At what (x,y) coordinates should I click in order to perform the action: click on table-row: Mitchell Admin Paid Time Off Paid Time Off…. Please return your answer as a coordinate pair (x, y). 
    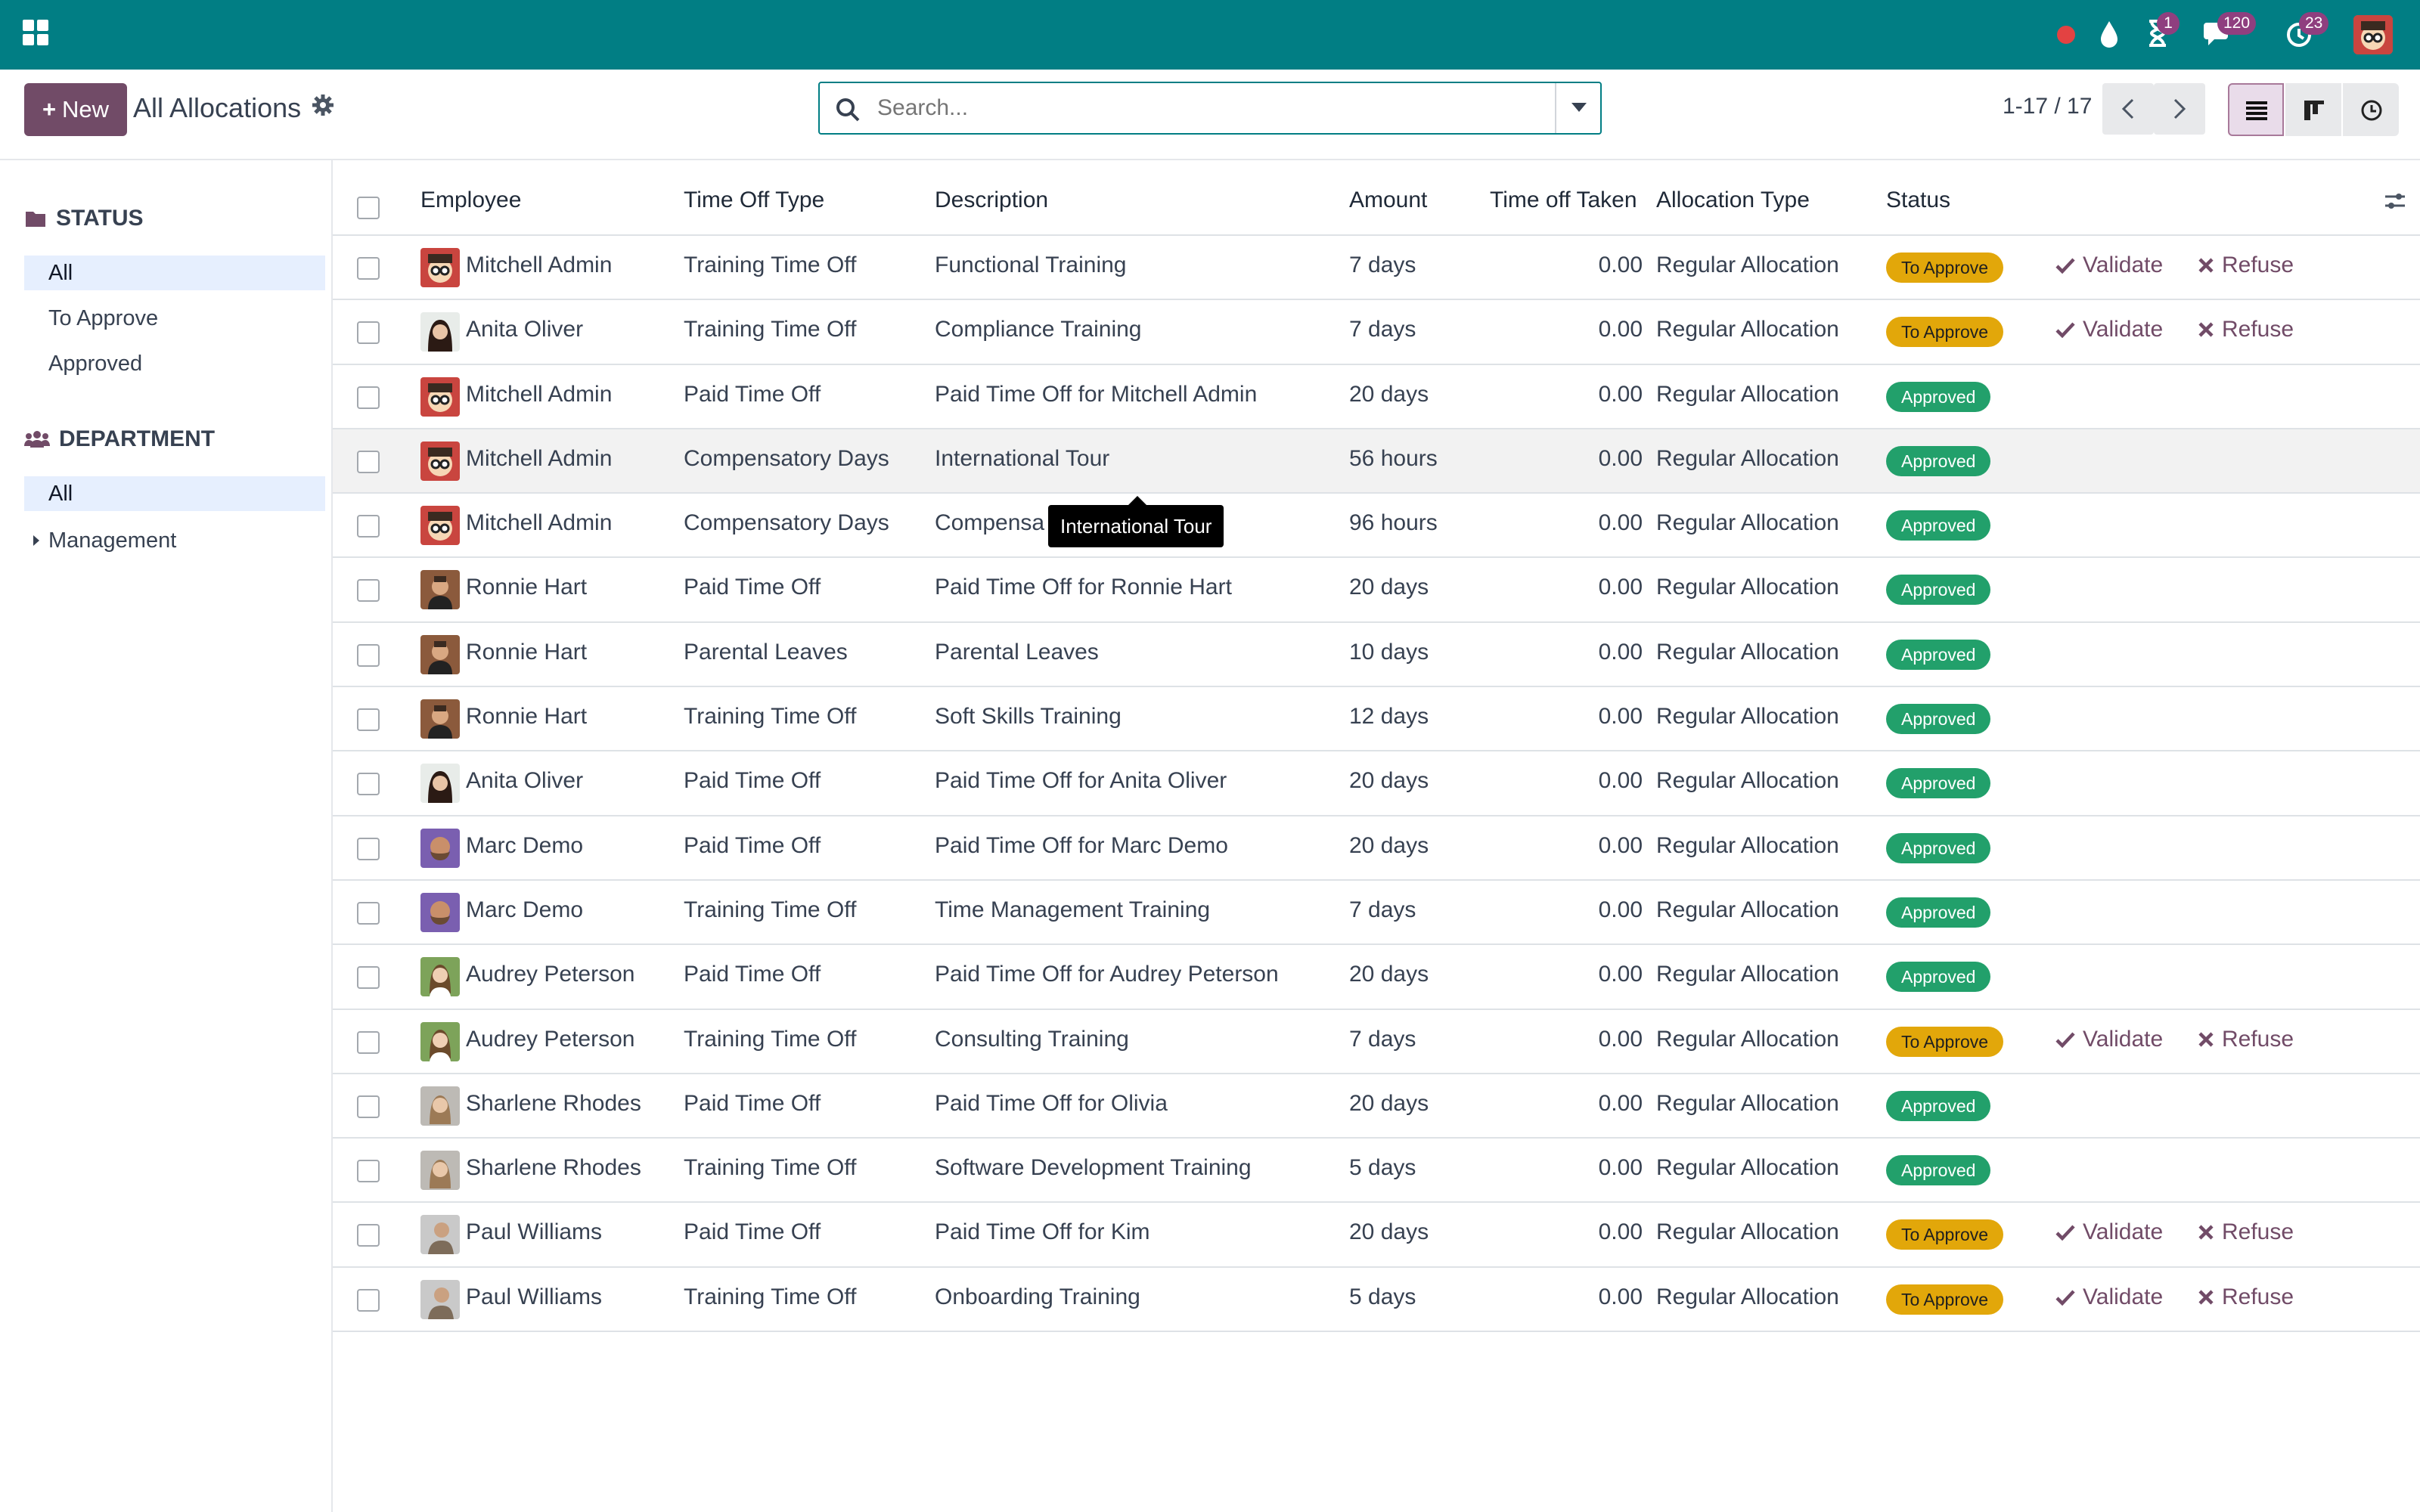
    Looking at the image, I should click on (1376, 396).